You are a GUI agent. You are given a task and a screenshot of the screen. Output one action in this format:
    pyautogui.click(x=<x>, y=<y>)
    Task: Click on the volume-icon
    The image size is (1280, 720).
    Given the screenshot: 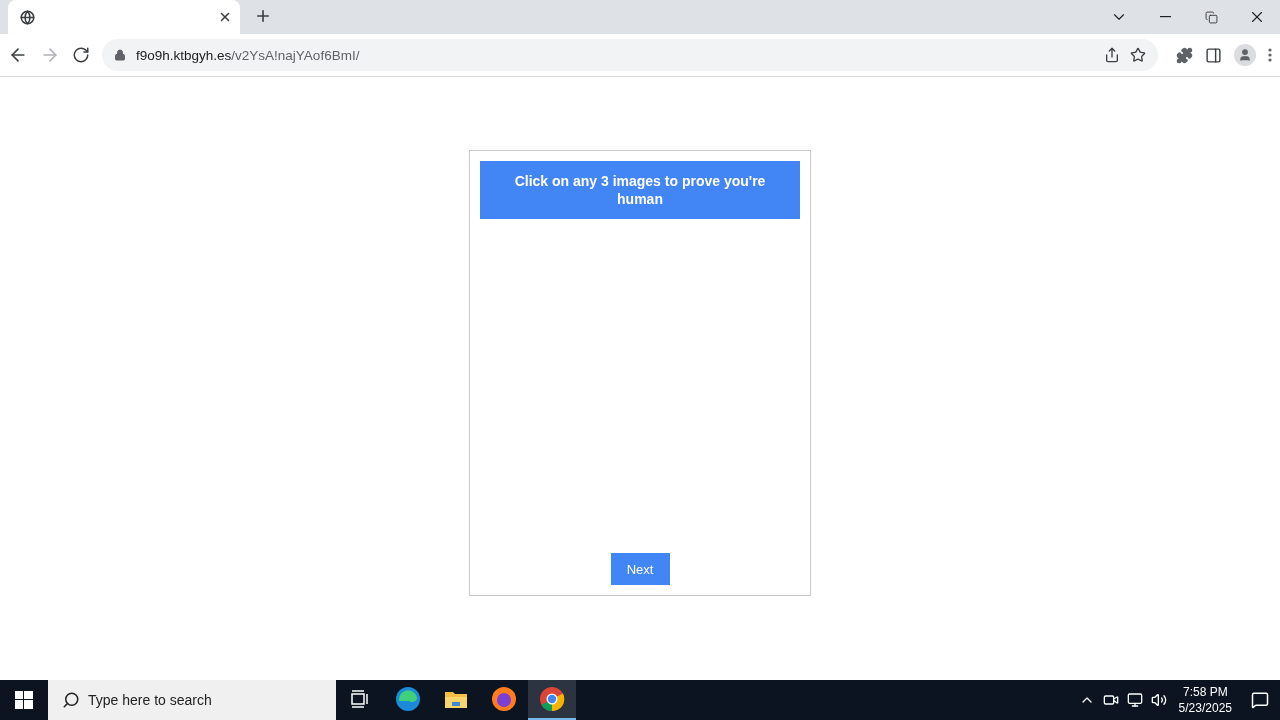 What is the action you would take?
    pyautogui.click(x=1158, y=700)
    